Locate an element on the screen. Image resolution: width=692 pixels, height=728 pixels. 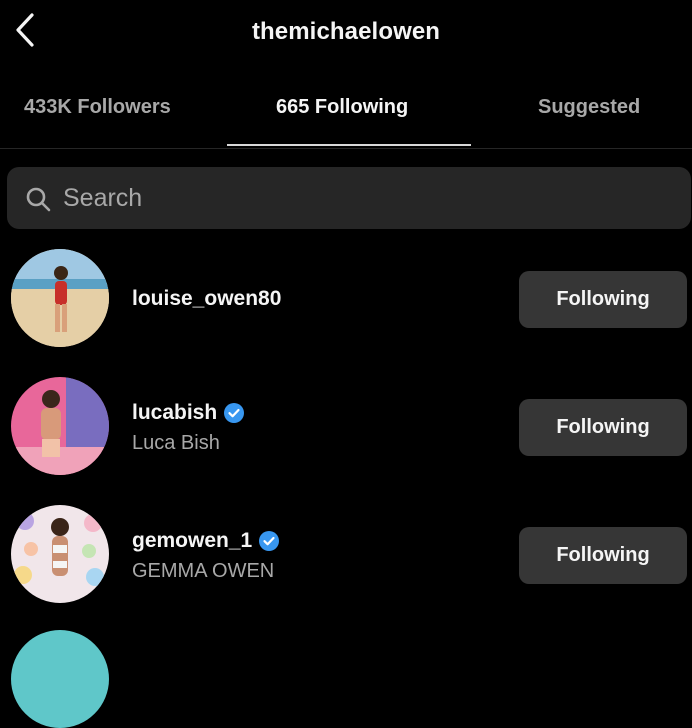
page-title: themichaelowen is located at coordinates (346, 31).